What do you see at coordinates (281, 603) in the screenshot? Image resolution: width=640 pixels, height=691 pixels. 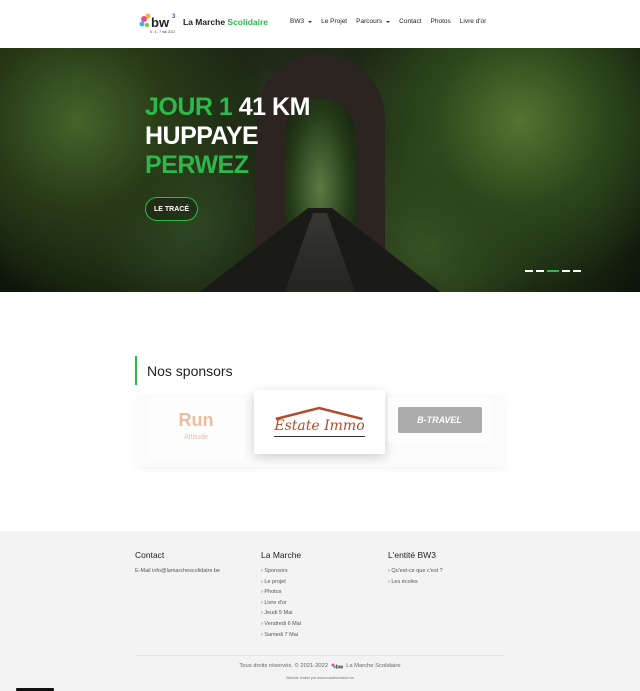 I see `footer-link-livre-dor: › Livre d'or` at bounding box center [281, 603].